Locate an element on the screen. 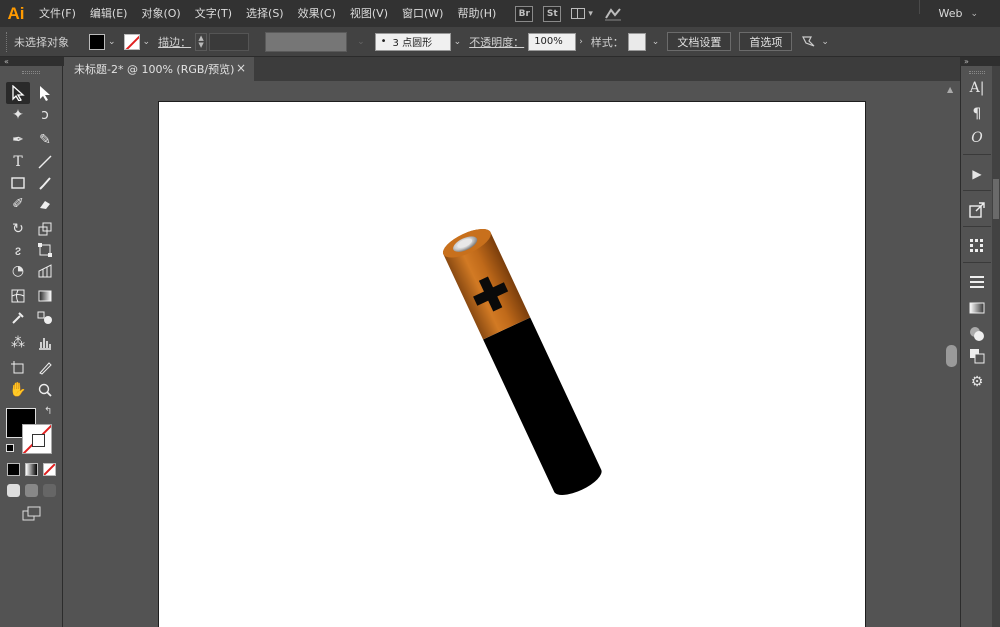 The image size is (1000, 627). menu-select: 选择(S) is located at coordinates (265, 13).